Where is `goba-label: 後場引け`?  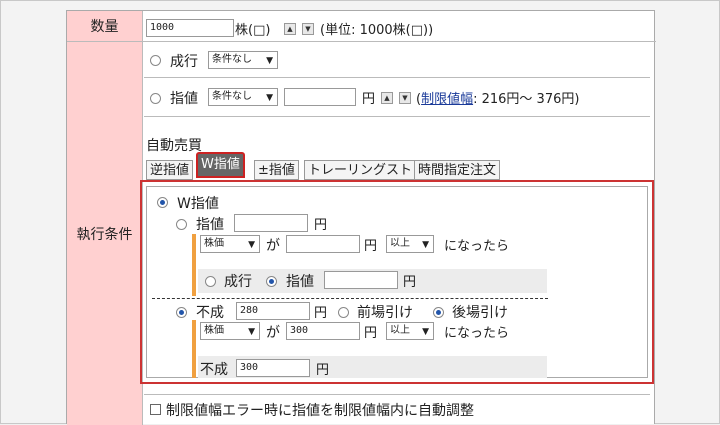 goba-label: 後場引け is located at coordinates (480, 313).